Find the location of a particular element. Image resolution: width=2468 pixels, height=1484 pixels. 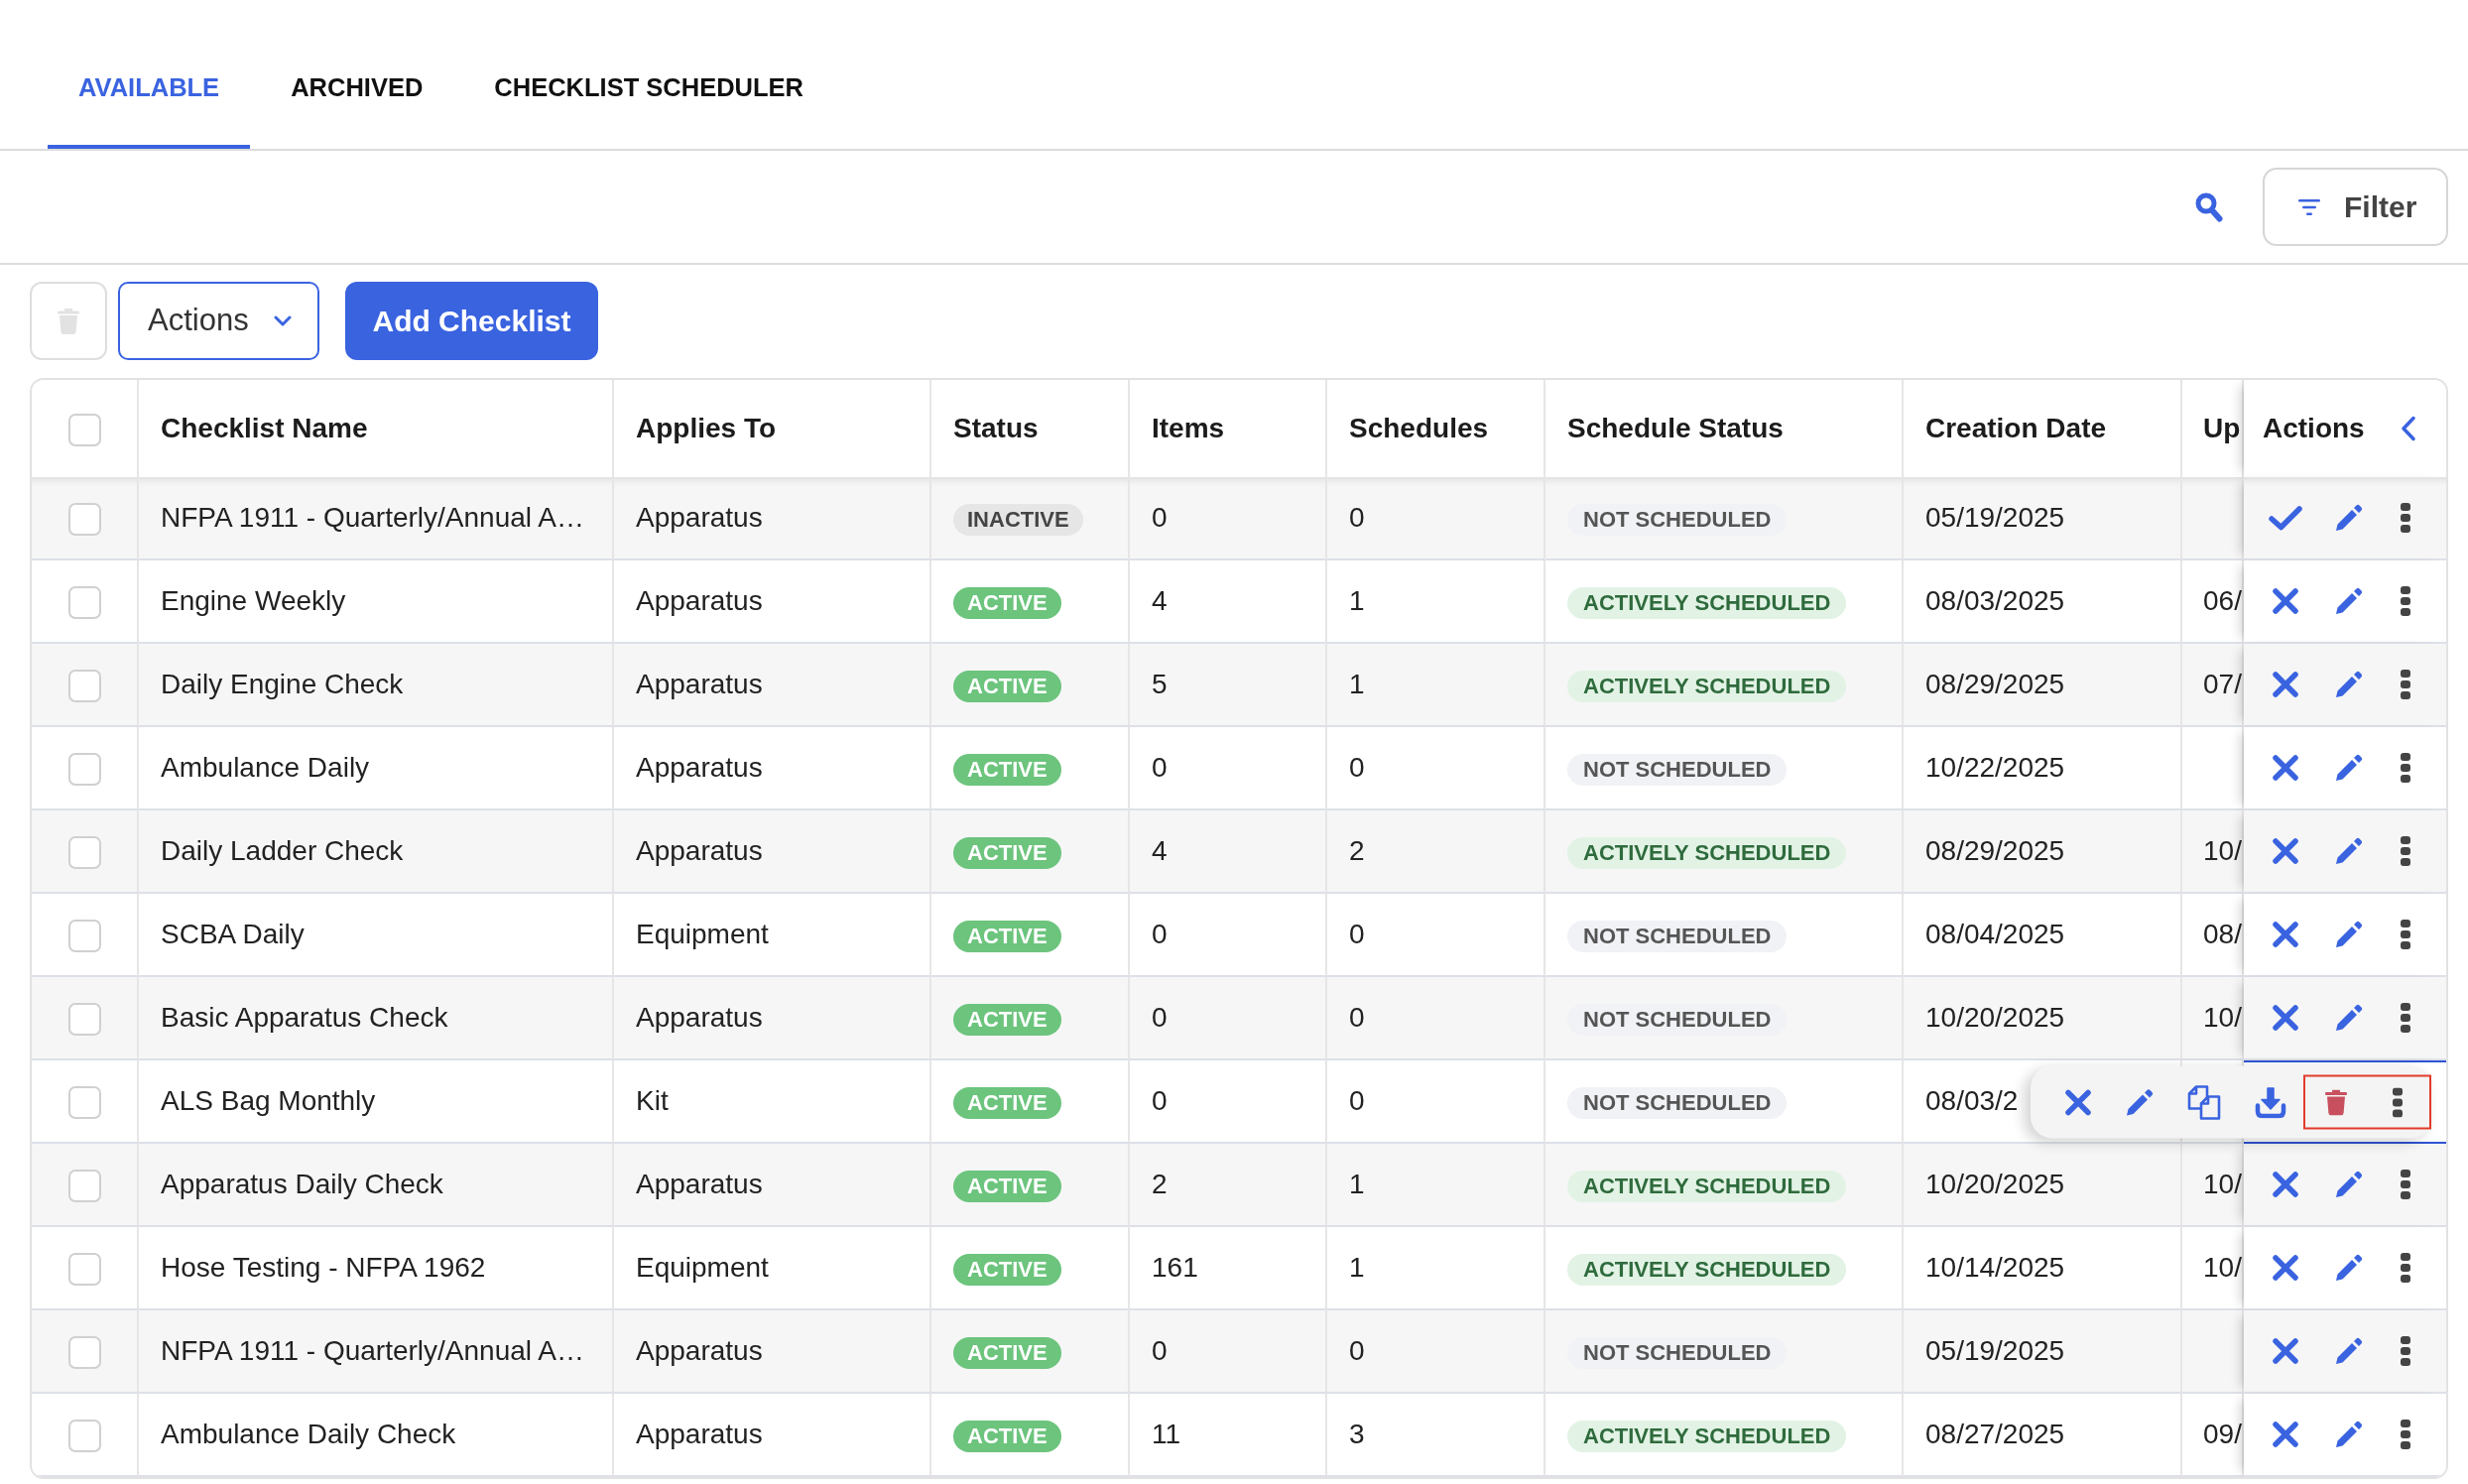

filter-button: Filter is located at coordinates (2356, 207).